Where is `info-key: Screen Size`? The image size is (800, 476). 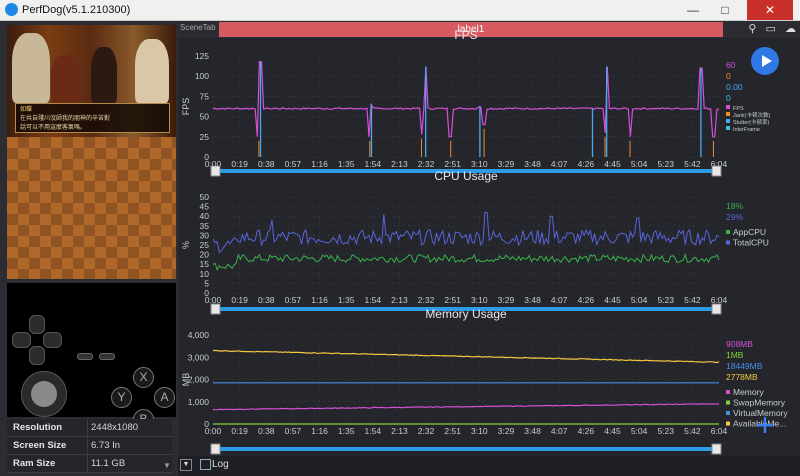
info-key: Screen Size is located at coordinates (40, 445).